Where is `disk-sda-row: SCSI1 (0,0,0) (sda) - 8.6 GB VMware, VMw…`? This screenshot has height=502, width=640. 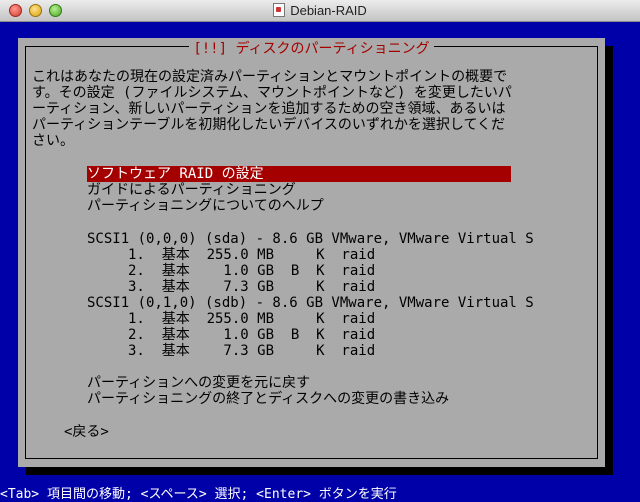 disk-sda-row: SCSI1 (0,0,0) (sda) - 8.6 GB VMware, VMw… is located at coordinates (310, 239).